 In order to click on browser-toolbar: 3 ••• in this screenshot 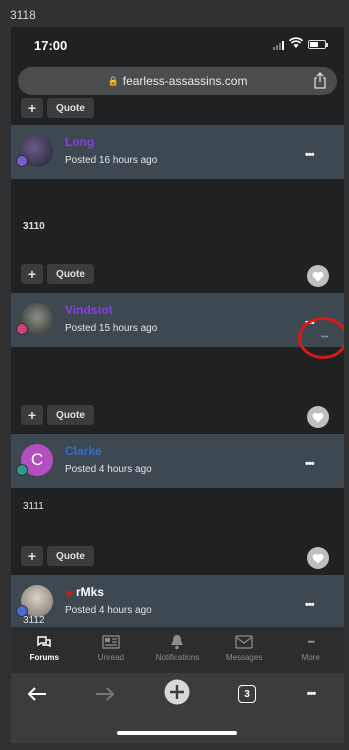, I will do `click(177, 708)`.